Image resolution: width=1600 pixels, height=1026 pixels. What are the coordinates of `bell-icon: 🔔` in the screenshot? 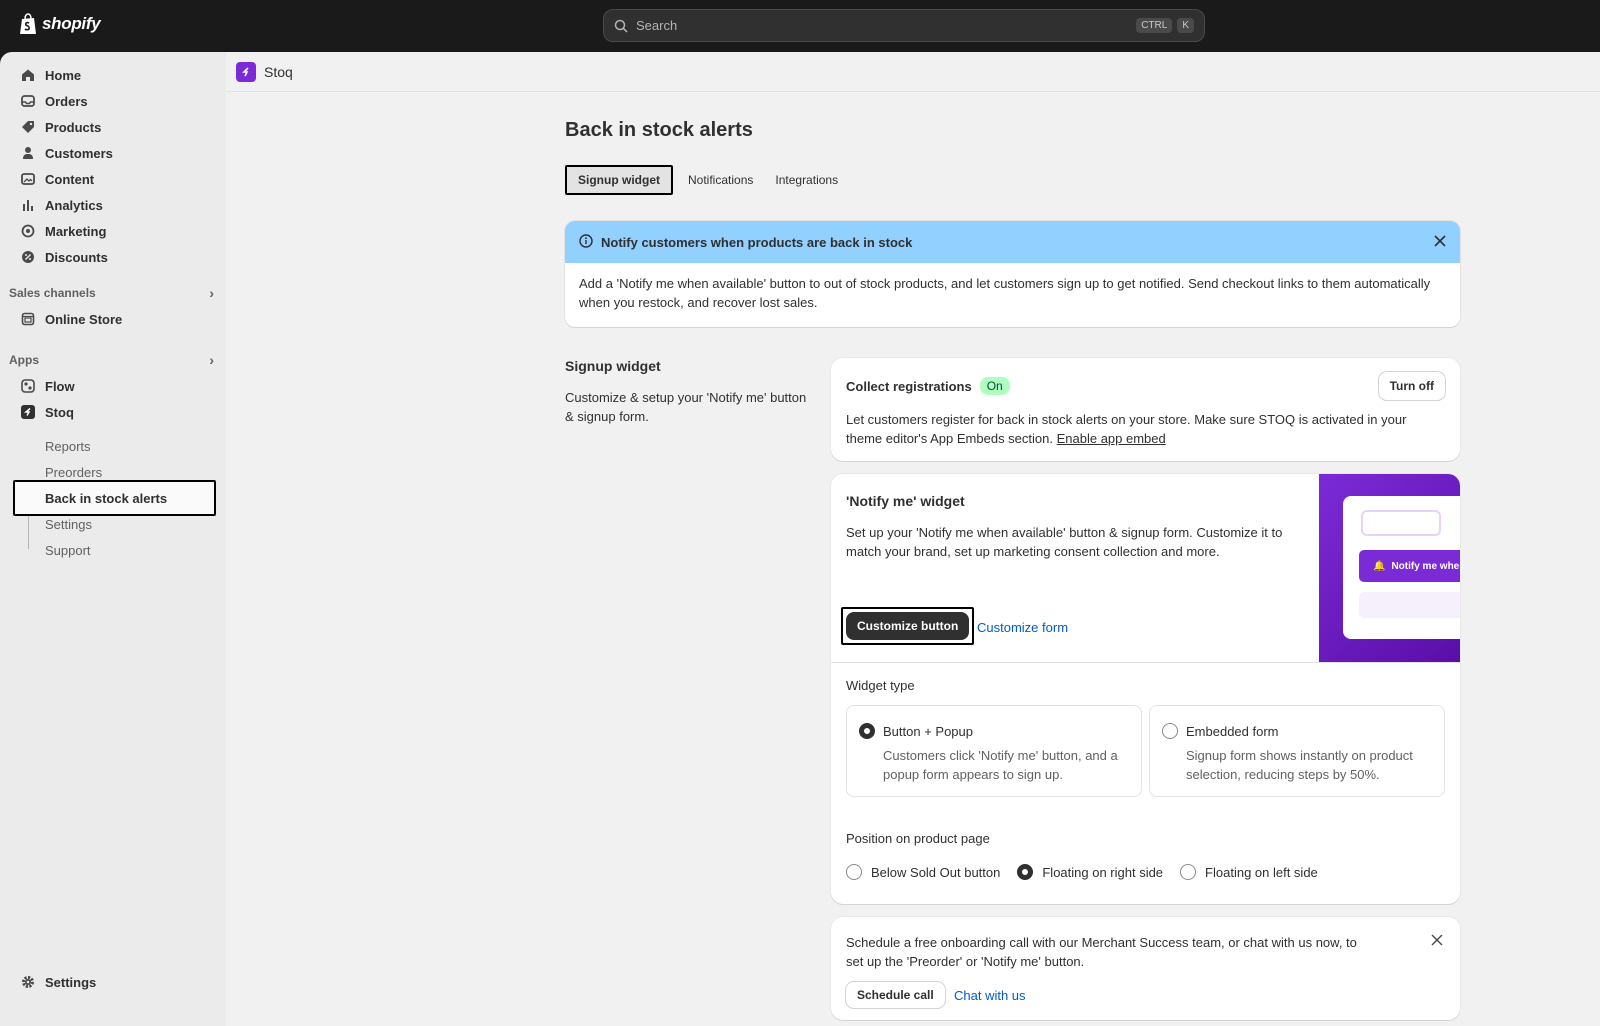 It's located at (1379, 566).